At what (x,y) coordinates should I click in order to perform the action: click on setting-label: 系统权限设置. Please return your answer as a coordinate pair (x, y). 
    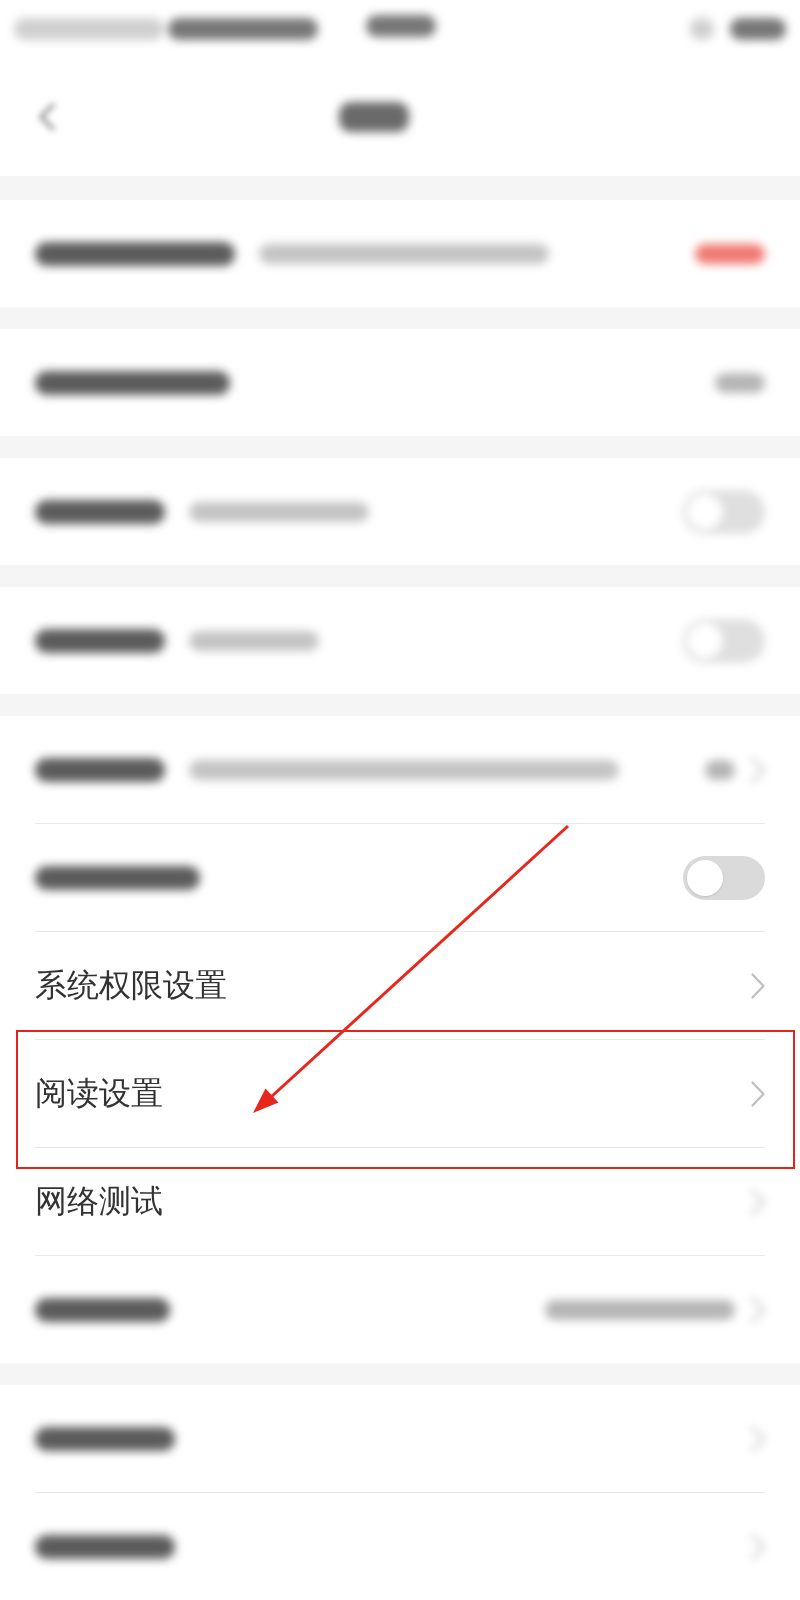
    Looking at the image, I should click on (131, 985).